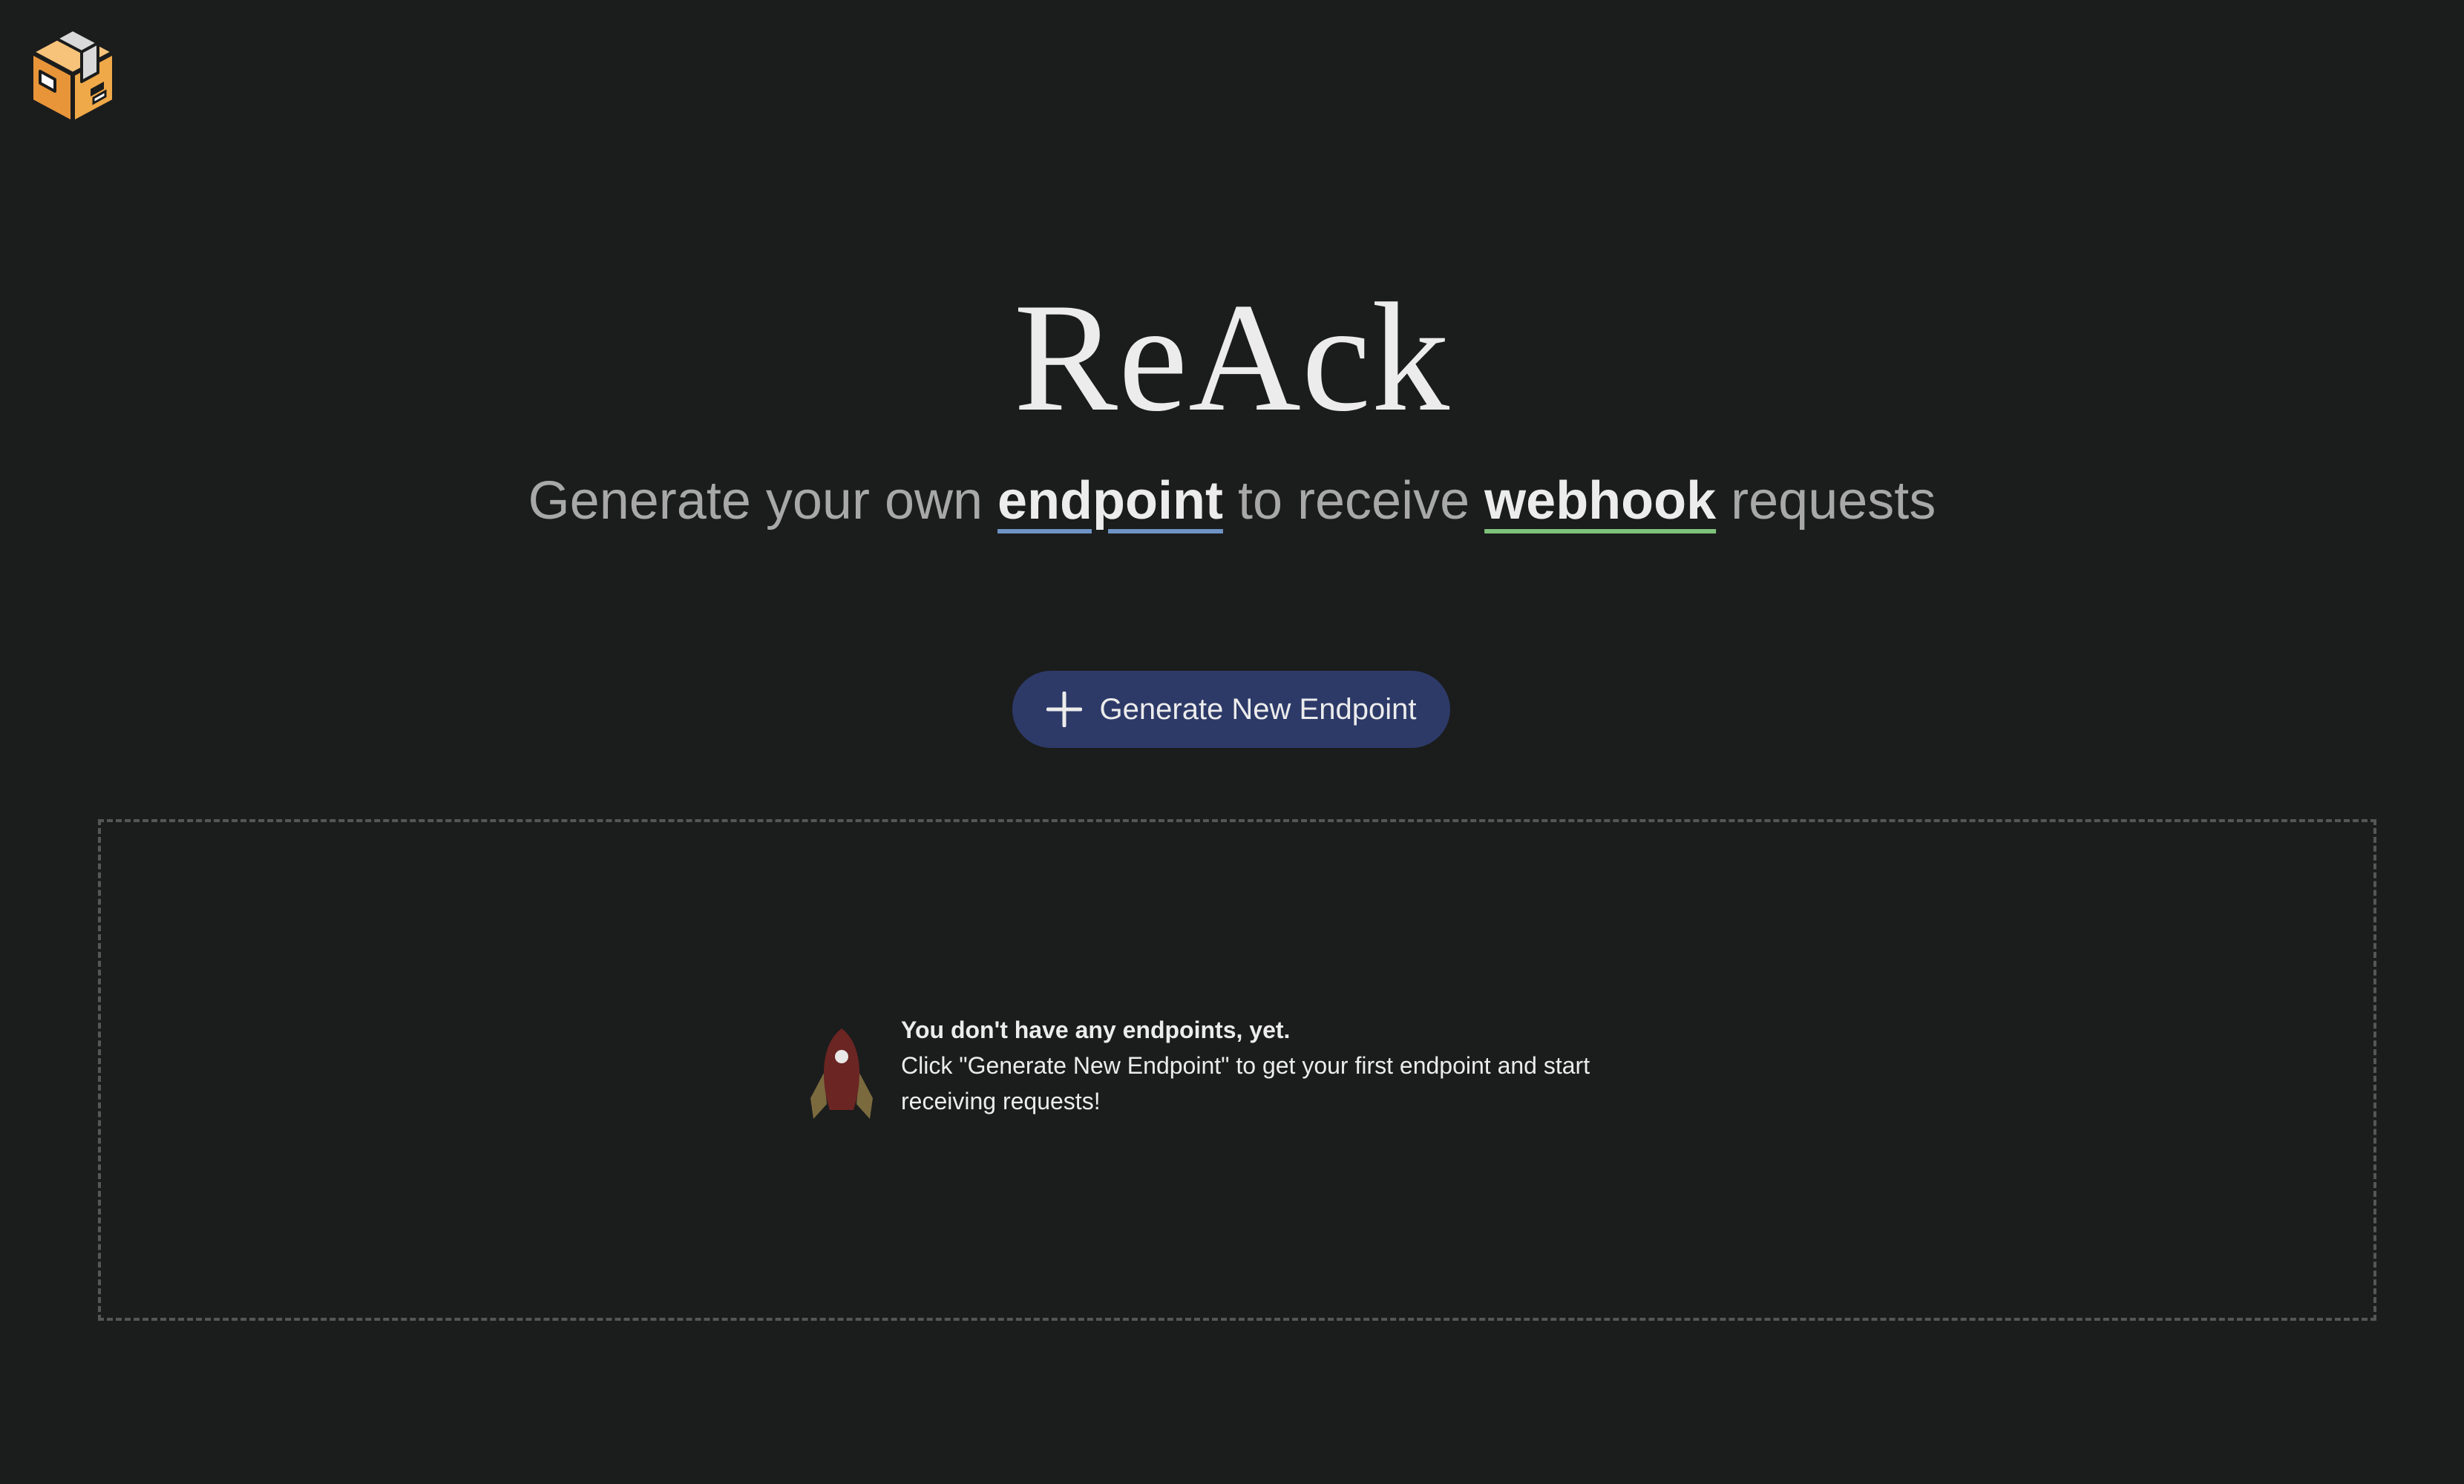 This screenshot has height=1484, width=2464. I want to click on subtitle-text-3: requests, so click(1826, 501).